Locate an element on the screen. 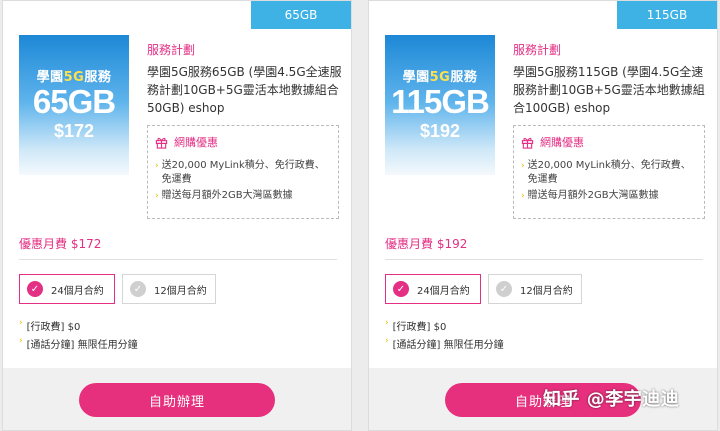 The height and width of the screenshot is (431, 720). watermark: 知乎 @李宇迪迪 is located at coordinates (611, 399).